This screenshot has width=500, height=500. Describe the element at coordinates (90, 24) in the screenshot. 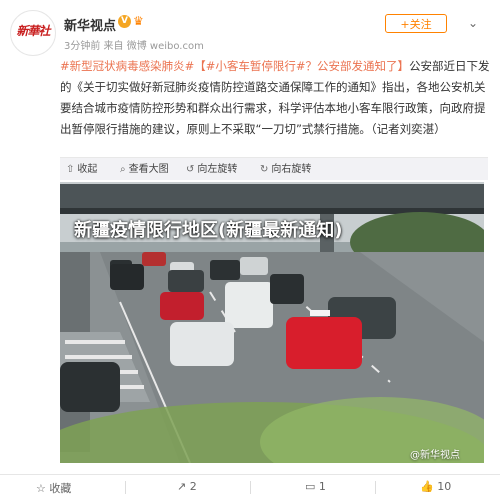

I see `author-name: 新华视点` at that location.